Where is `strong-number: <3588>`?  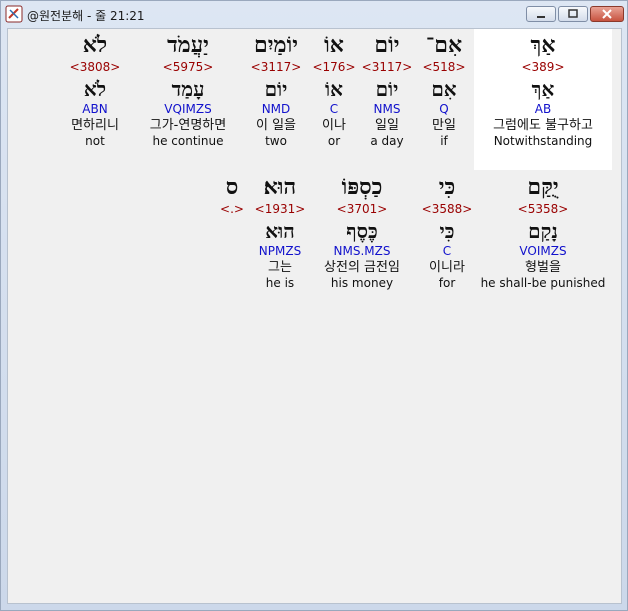 strong-number: <3588> is located at coordinates (447, 209).